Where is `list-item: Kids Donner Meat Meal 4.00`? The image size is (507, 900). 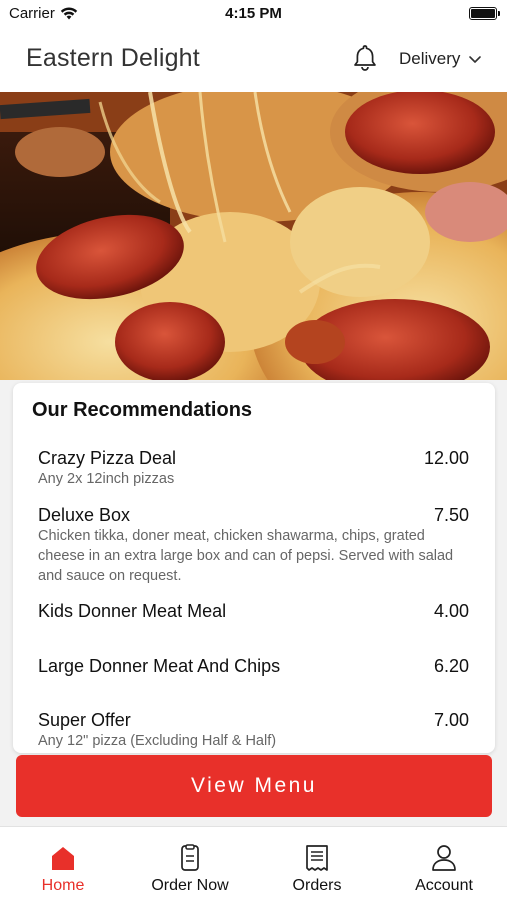
list-item: Kids Donner Meat Meal 4.00 is located at coordinates (253, 611).